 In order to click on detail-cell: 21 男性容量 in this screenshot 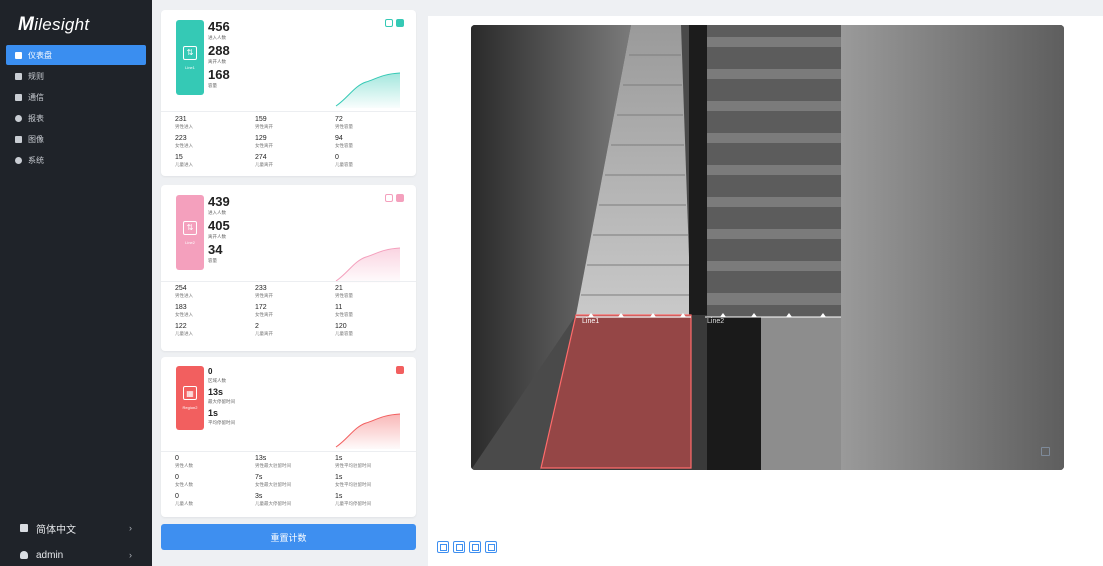, I will do `click(344, 291)`.